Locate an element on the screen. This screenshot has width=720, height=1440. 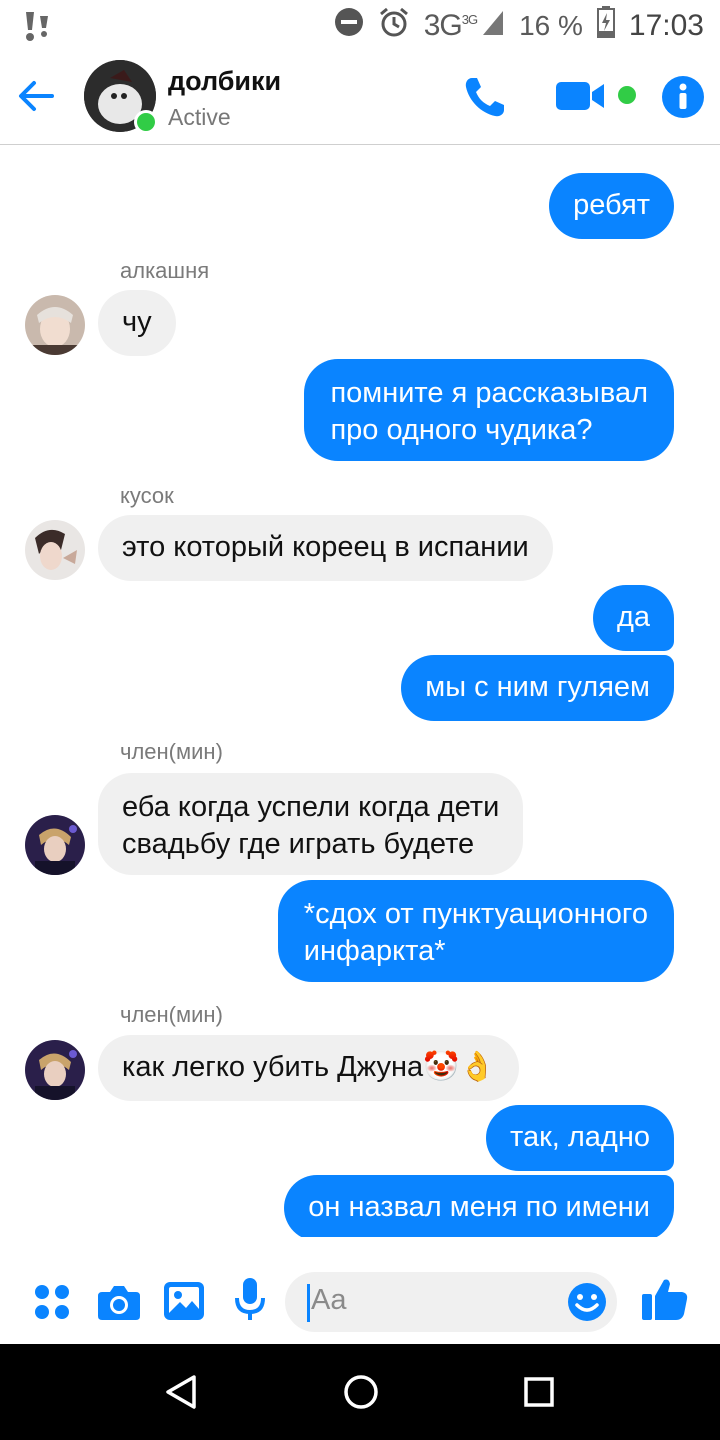
conversation-title: долбики is located at coordinates (225, 81).